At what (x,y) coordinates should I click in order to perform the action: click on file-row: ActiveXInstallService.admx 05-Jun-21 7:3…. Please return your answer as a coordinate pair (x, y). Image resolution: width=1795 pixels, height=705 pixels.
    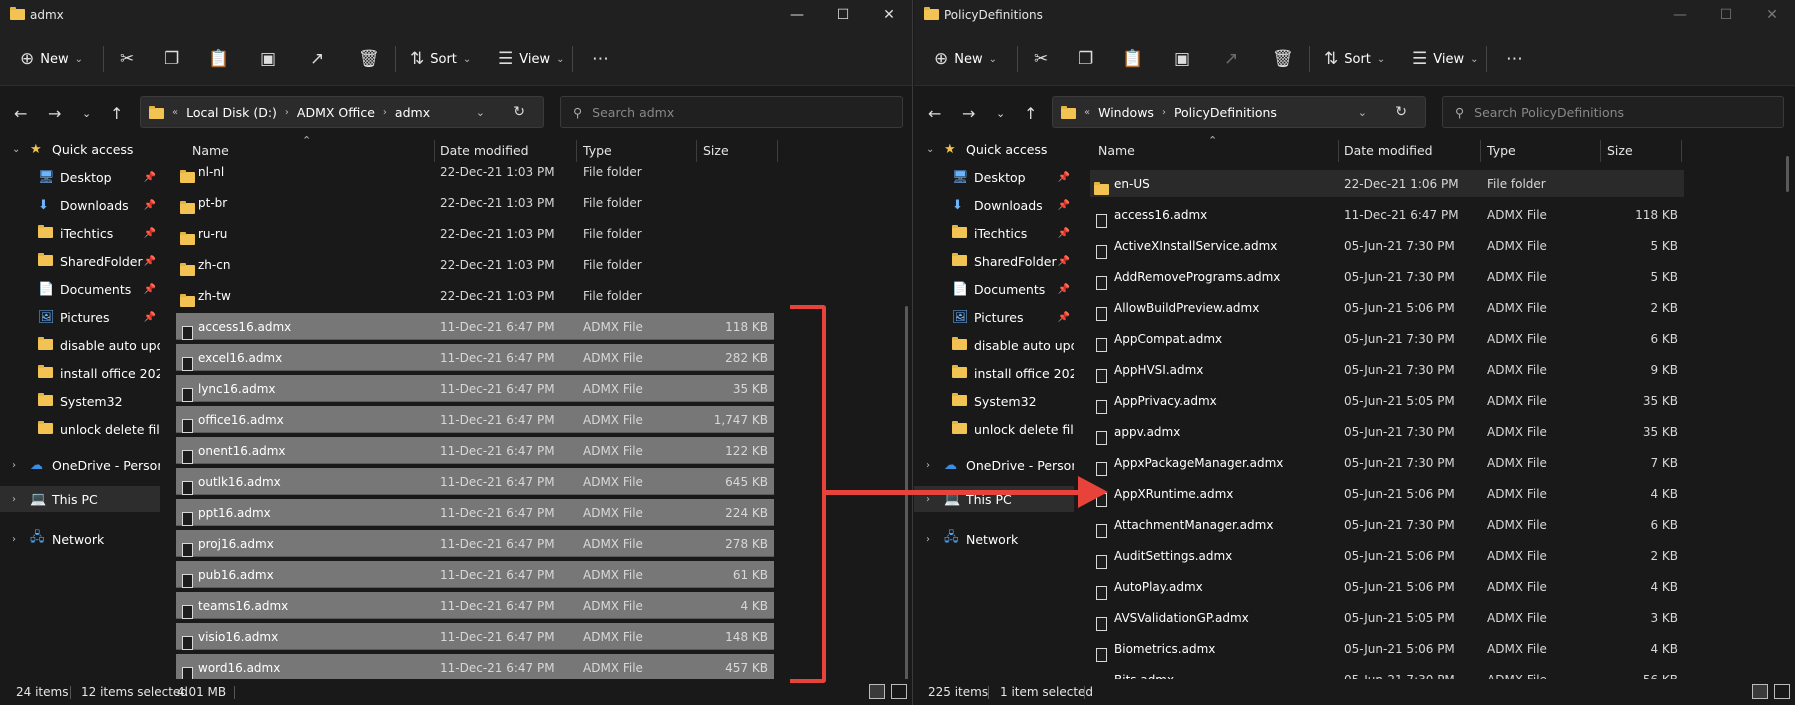
    Looking at the image, I should click on (1387, 245).